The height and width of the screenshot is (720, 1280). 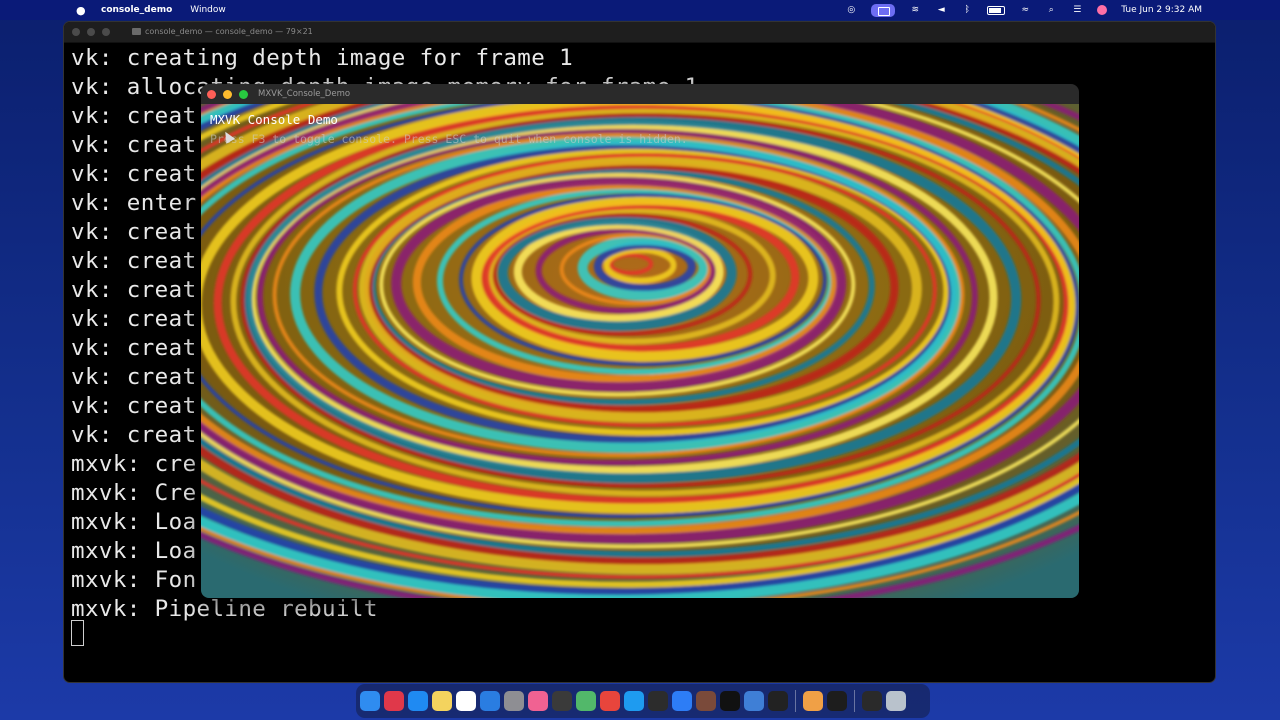 What do you see at coordinates (418, 701) in the screenshot?
I see `app-store-icon` at bounding box center [418, 701].